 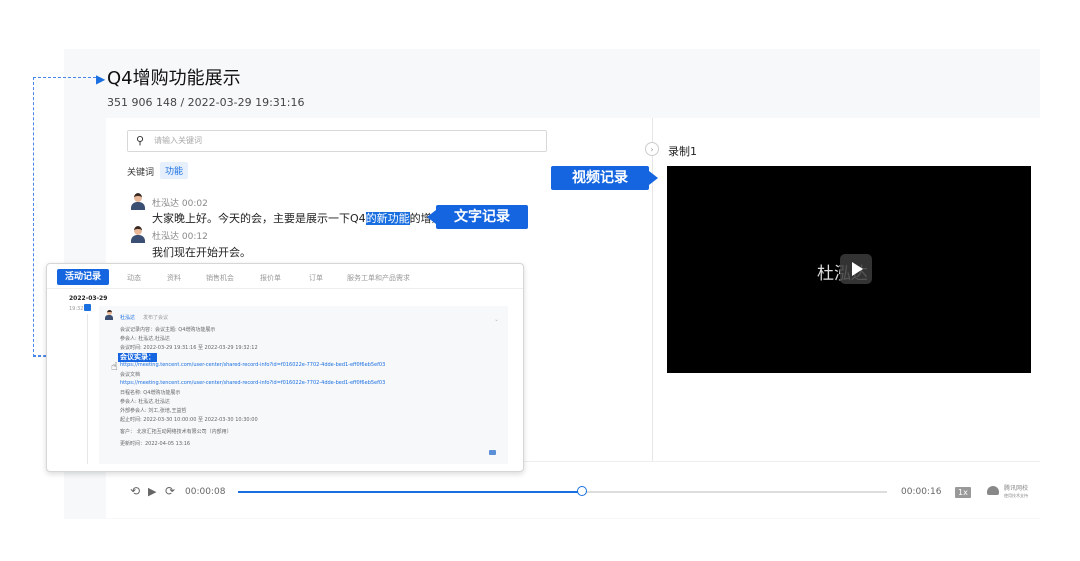 What do you see at coordinates (83, 277) in the screenshot?
I see `tab-activity-record: 活动记录` at bounding box center [83, 277].